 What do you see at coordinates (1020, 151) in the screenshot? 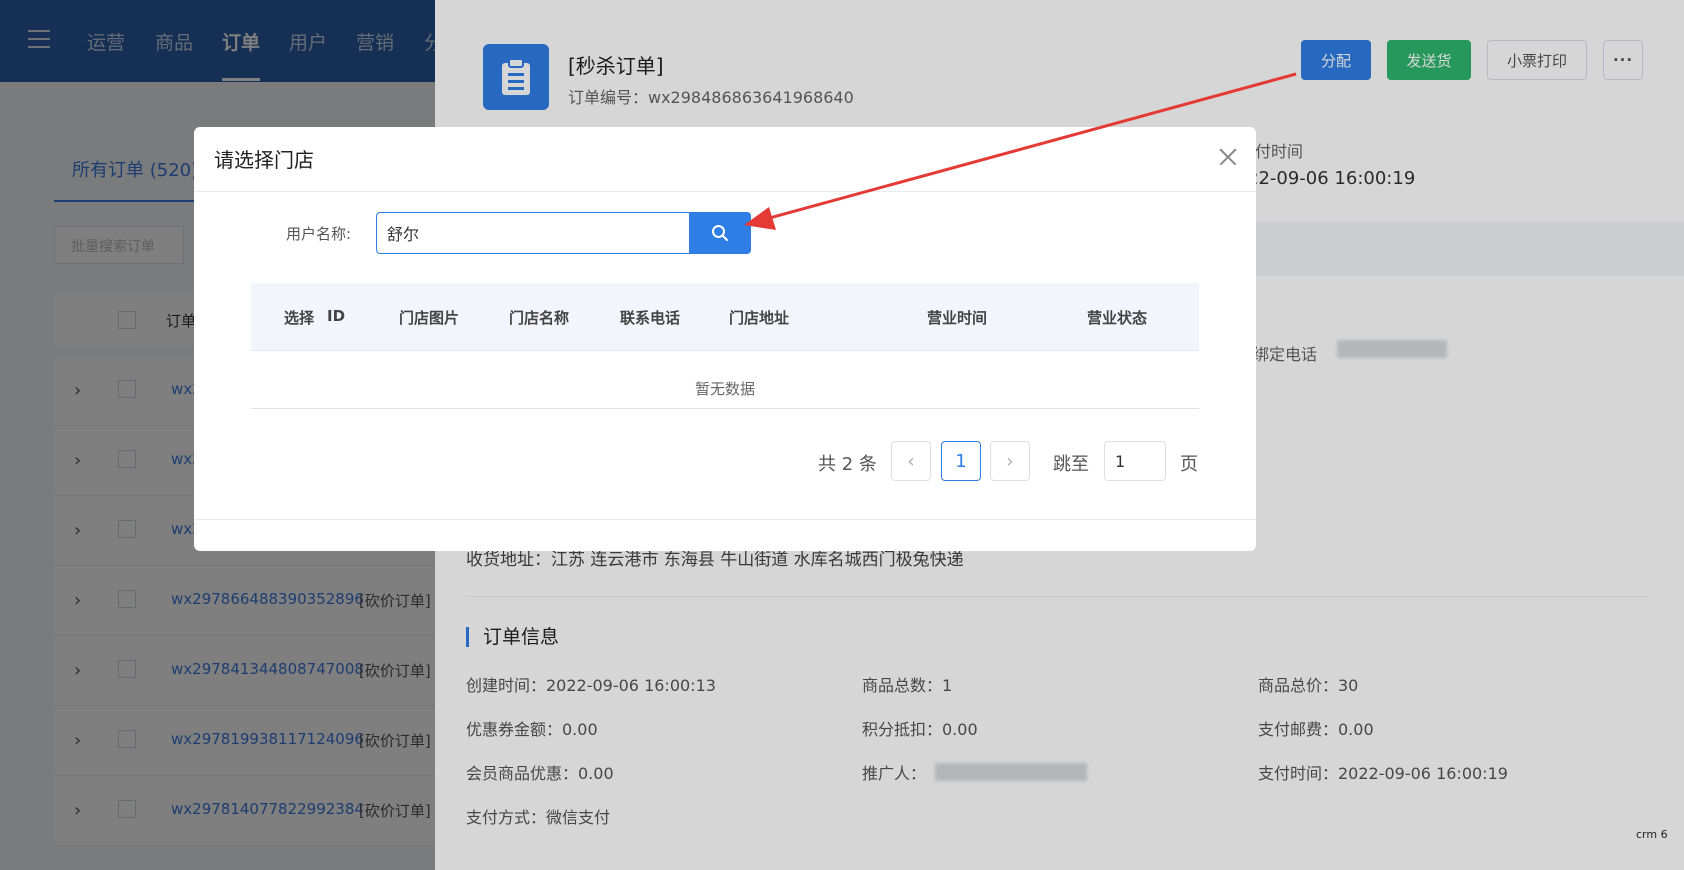
I see `annotation-arrow` at bounding box center [1020, 151].